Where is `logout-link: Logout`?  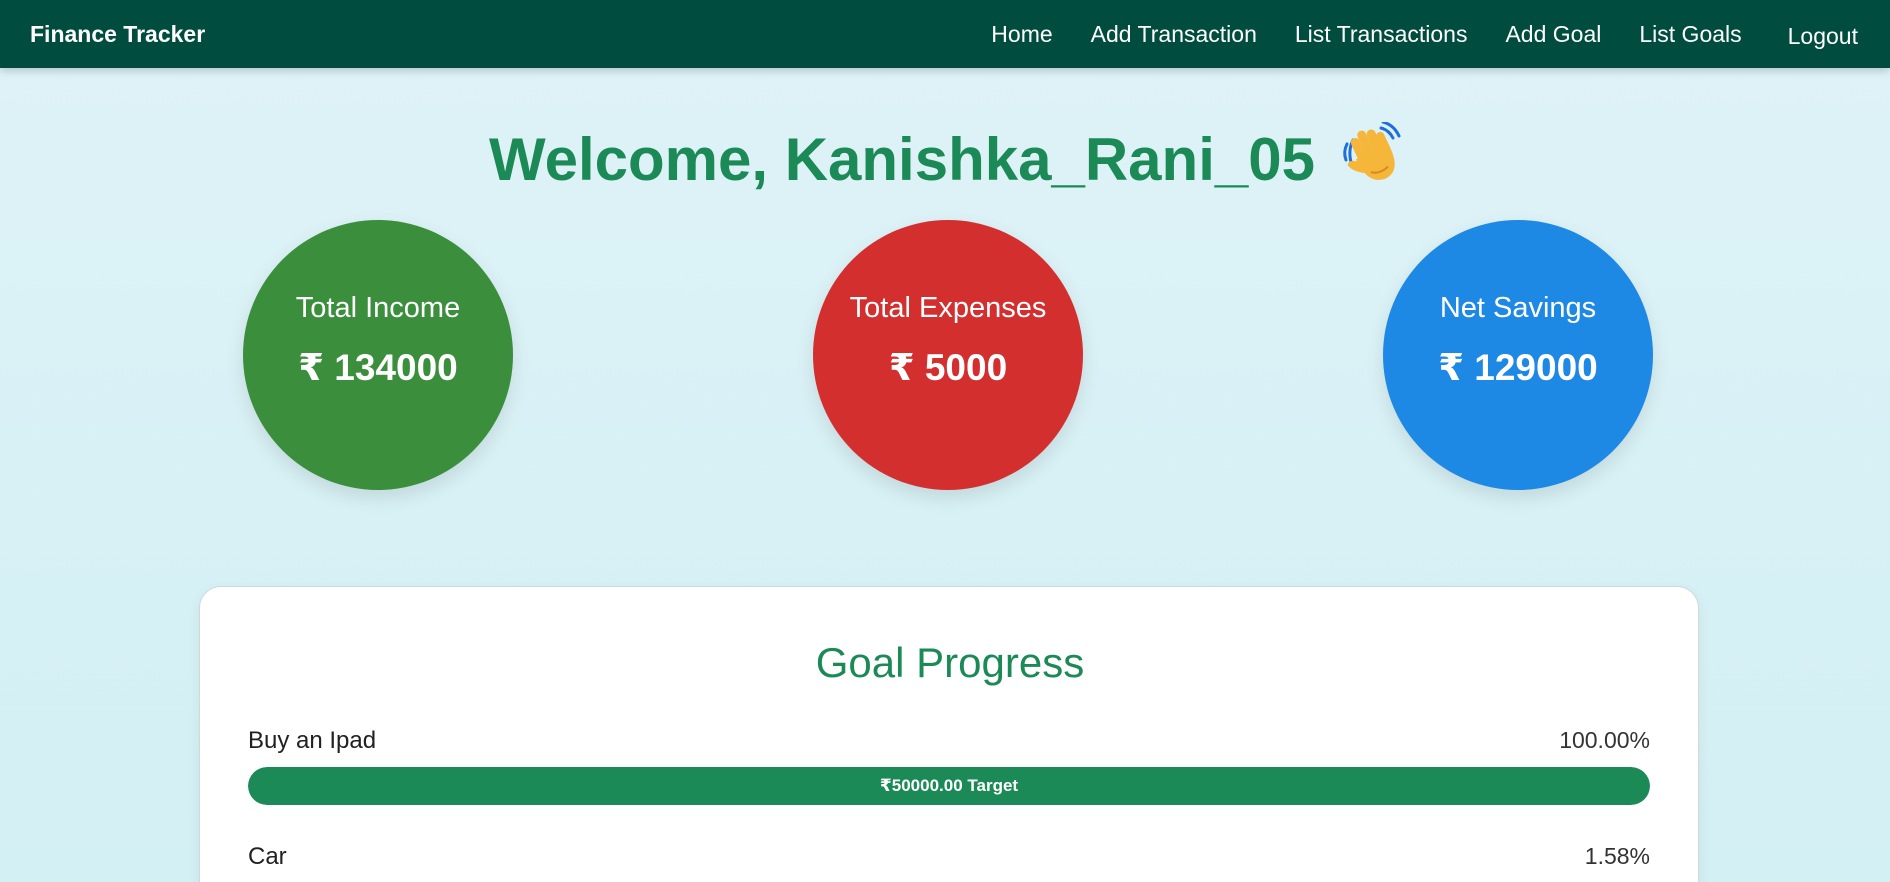
logout-link: Logout is located at coordinates (1823, 36).